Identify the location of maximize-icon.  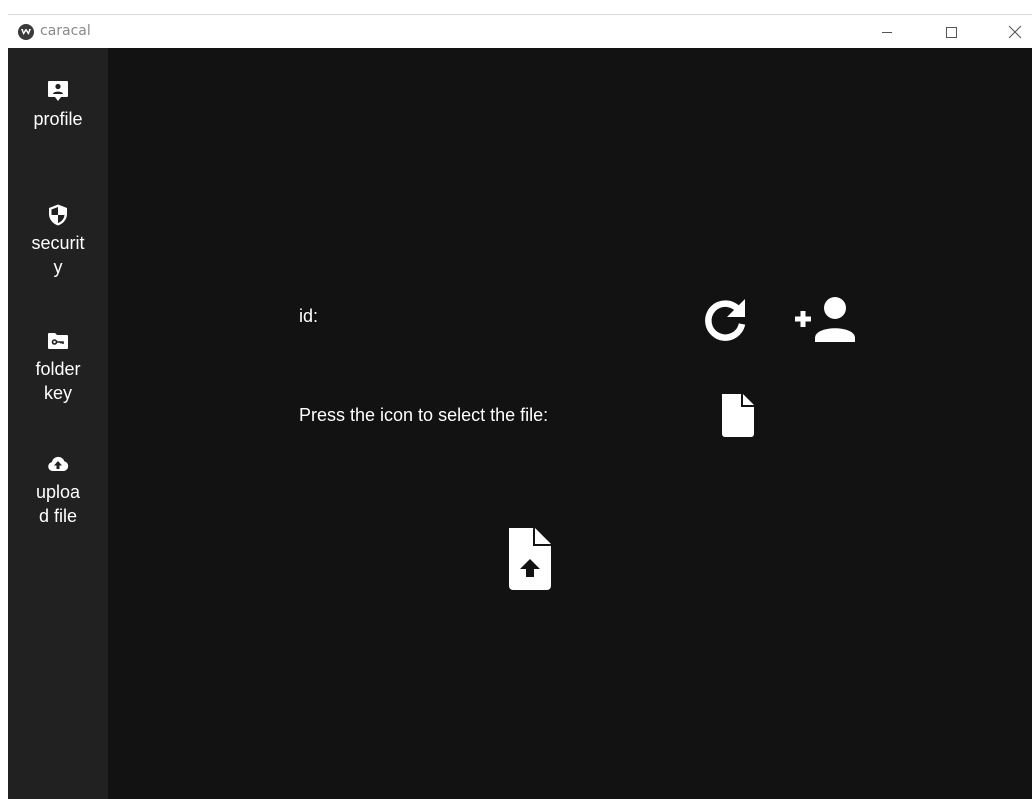
(951, 32).